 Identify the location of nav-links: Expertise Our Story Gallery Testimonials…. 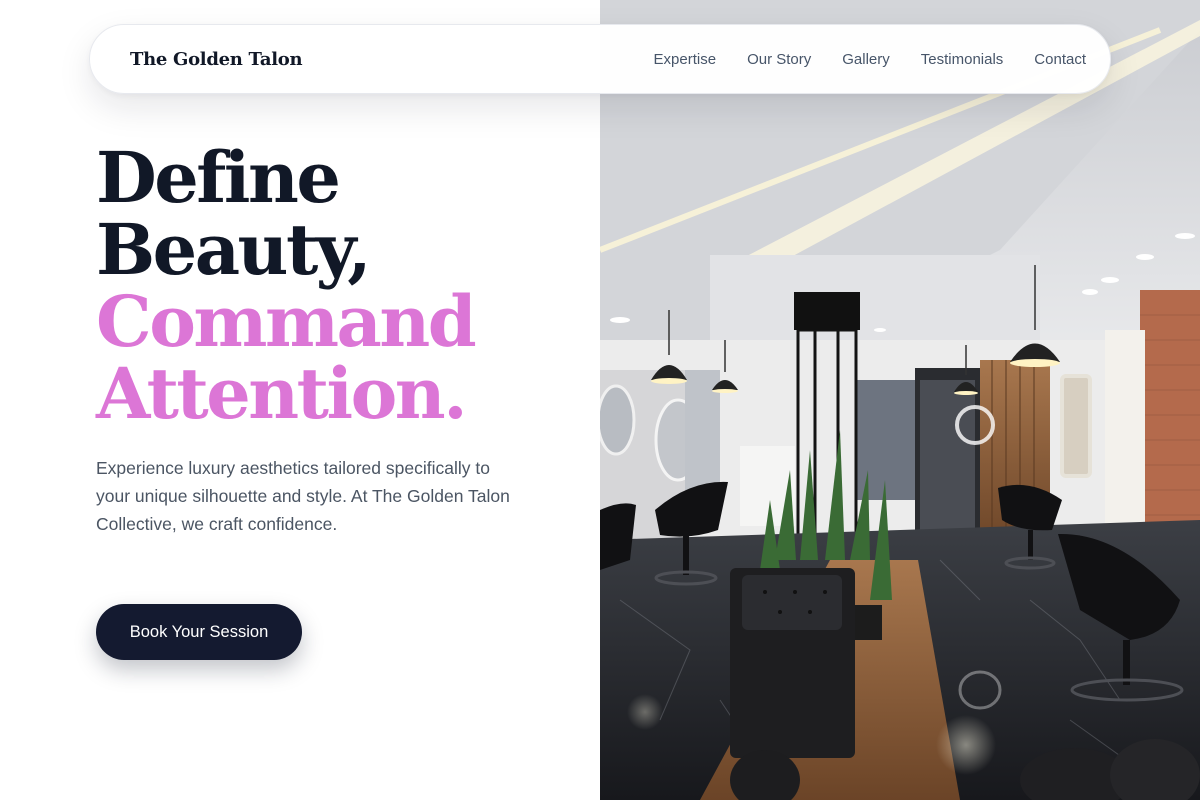
(870, 59).